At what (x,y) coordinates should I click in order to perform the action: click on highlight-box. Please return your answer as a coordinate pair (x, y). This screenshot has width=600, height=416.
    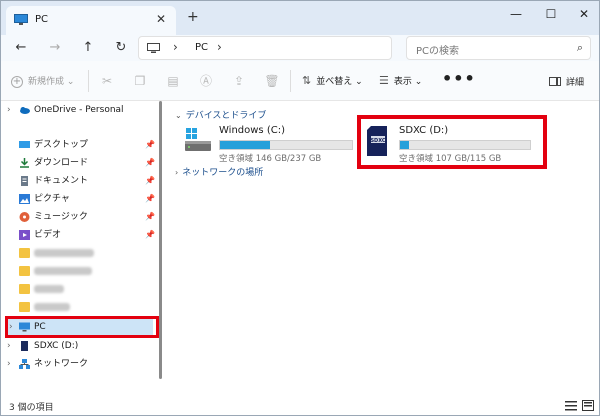
    Looking at the image, I should click on (82, 327).